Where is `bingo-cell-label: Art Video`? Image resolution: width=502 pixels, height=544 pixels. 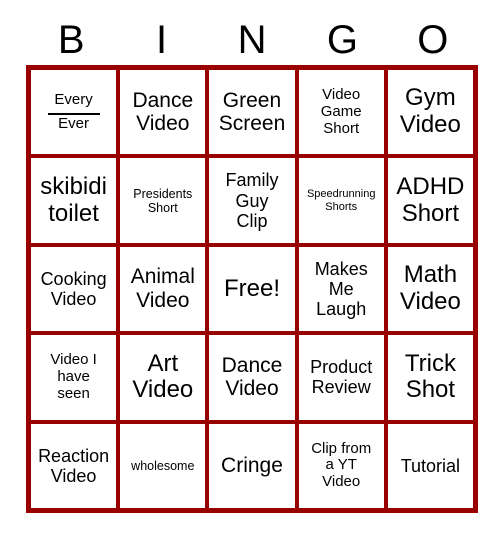
bingo-cell-label: Art Video is located at coordinates (163, 376).